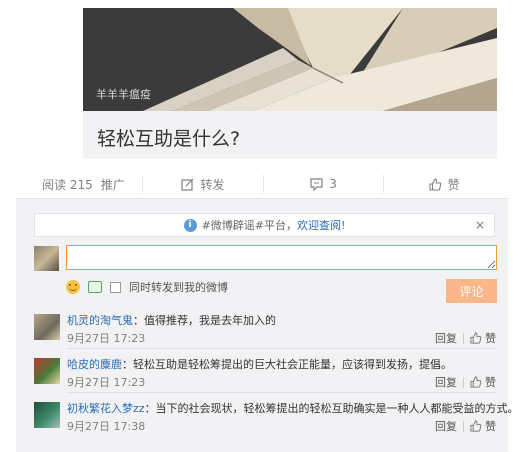  What do you see at coordinates (73, 287) in the screenshot?
I see `emoji-icon` at bounding box center [73, 287].